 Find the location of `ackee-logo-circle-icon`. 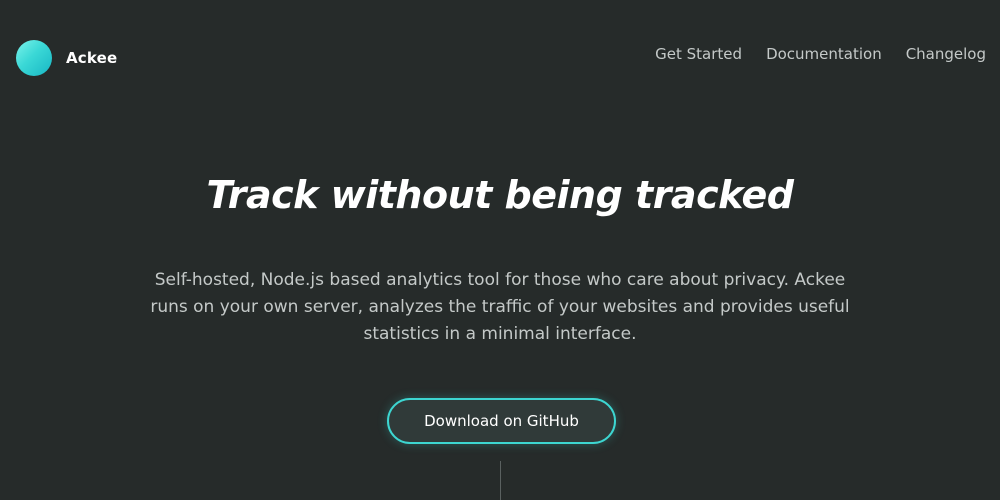

ackee-logo-circle-icon is located at coordinates (34, 58).